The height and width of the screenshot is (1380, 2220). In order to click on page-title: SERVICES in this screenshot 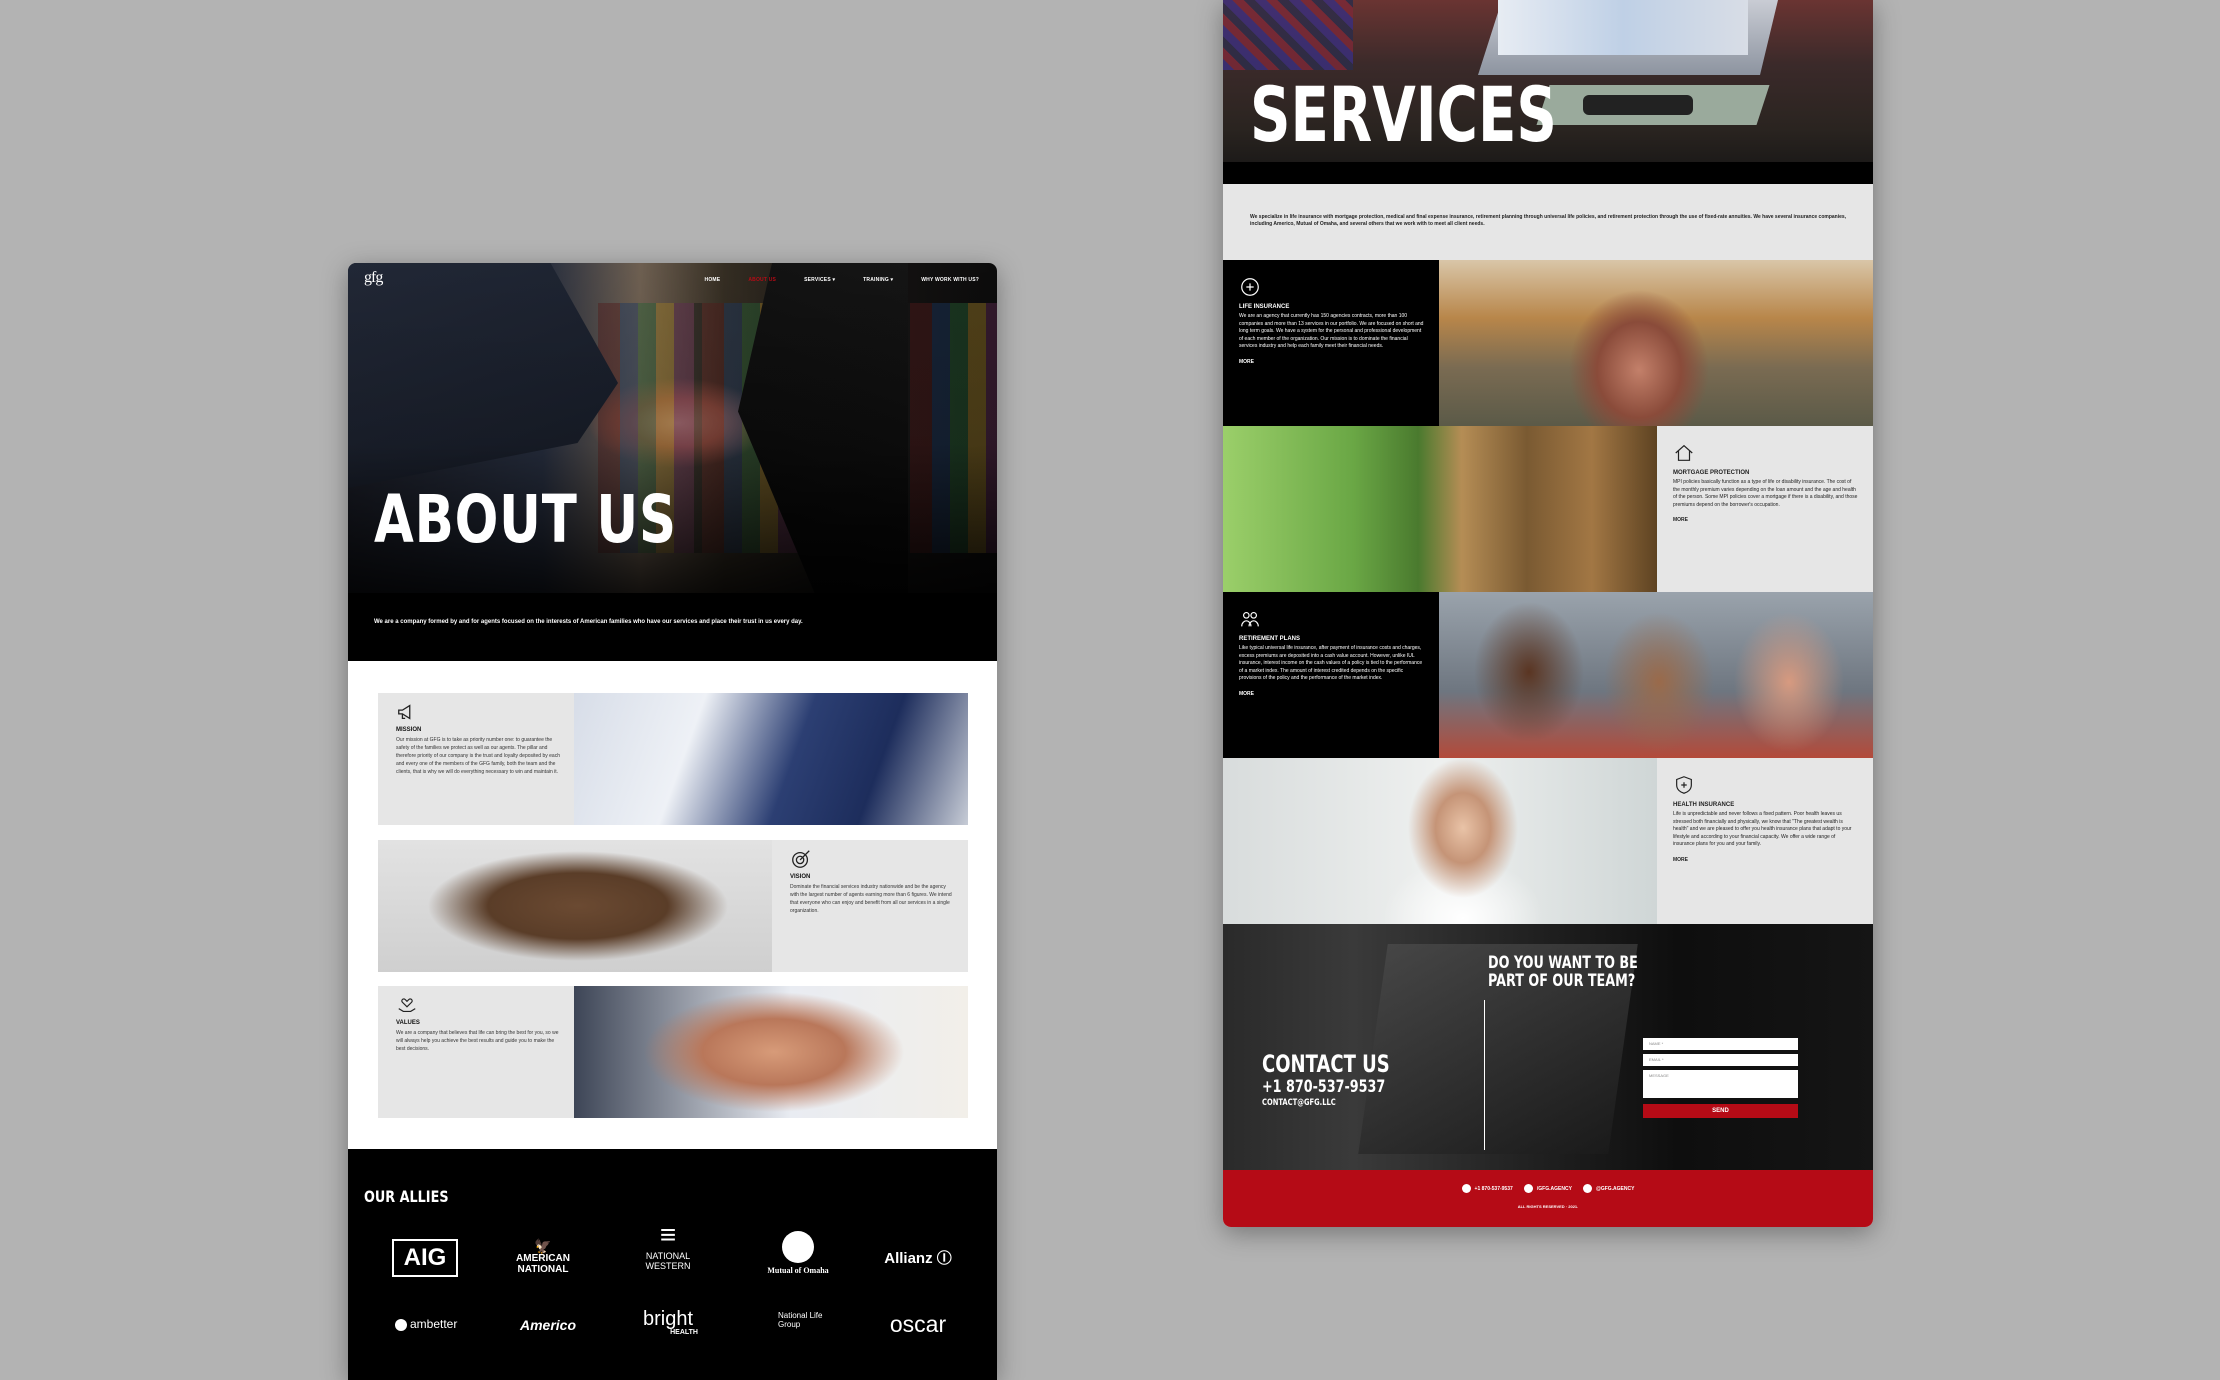, I will do `click(1403, 114)`.